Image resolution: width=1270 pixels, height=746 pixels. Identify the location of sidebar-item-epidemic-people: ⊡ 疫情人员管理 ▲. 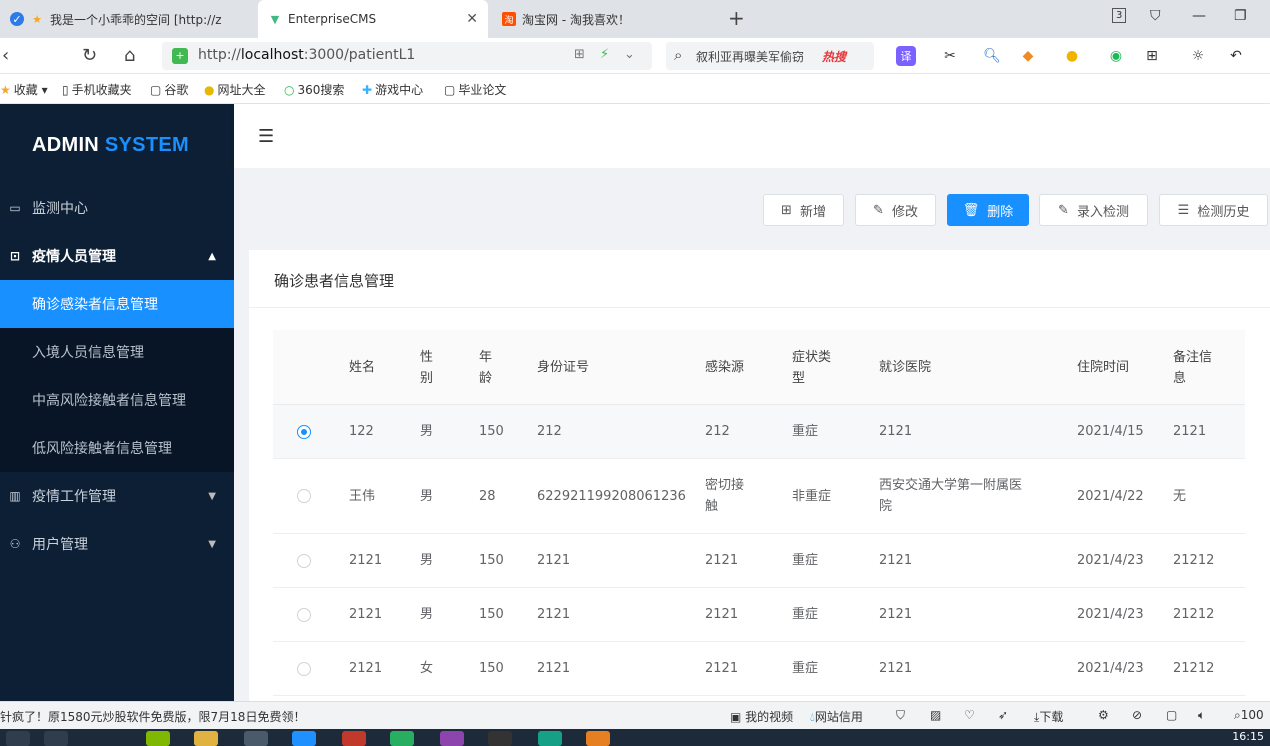
(117, 256).